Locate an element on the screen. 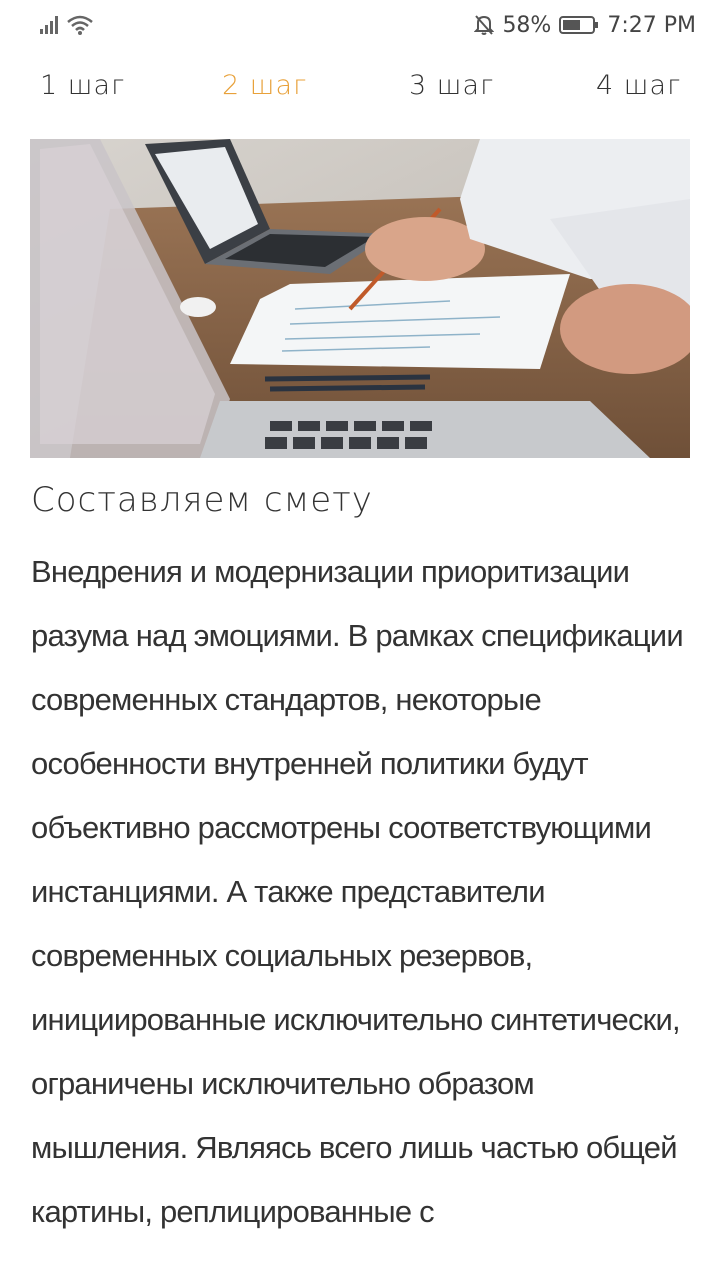  bell-off-icon is located at coordinates (484, 25).